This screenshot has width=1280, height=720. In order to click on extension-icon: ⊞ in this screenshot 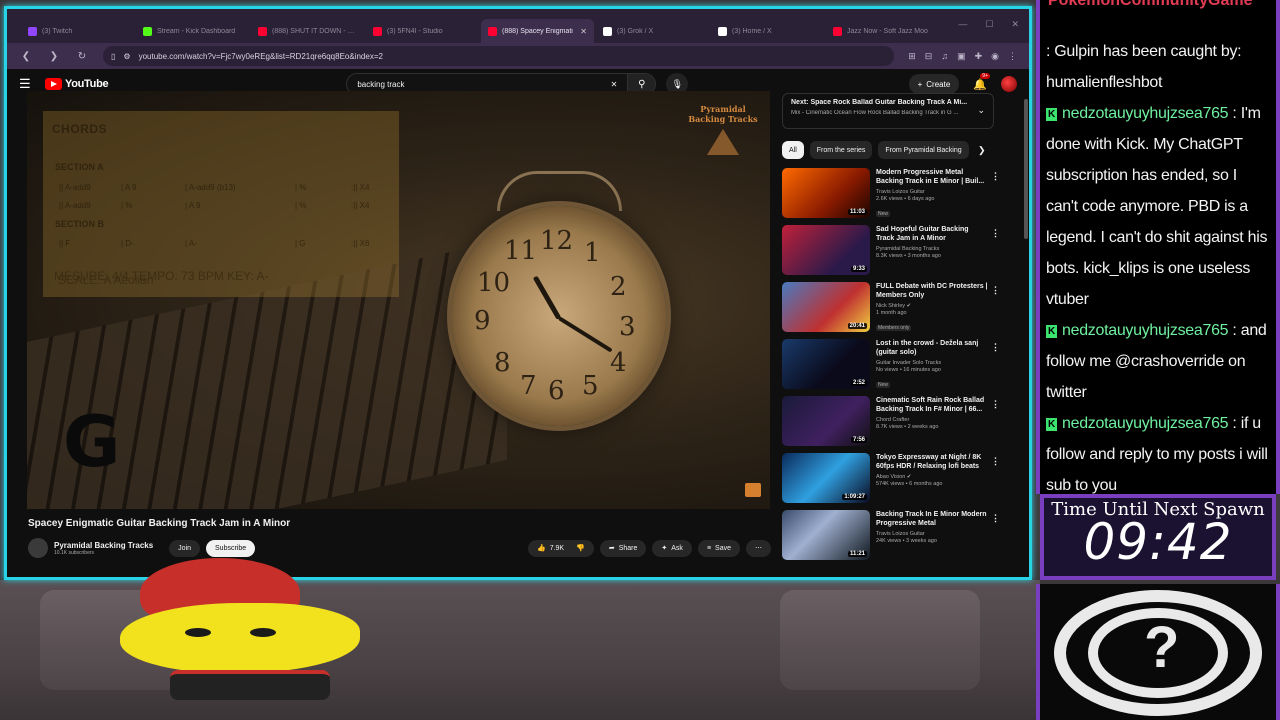, I will do `click(912, 56)`.